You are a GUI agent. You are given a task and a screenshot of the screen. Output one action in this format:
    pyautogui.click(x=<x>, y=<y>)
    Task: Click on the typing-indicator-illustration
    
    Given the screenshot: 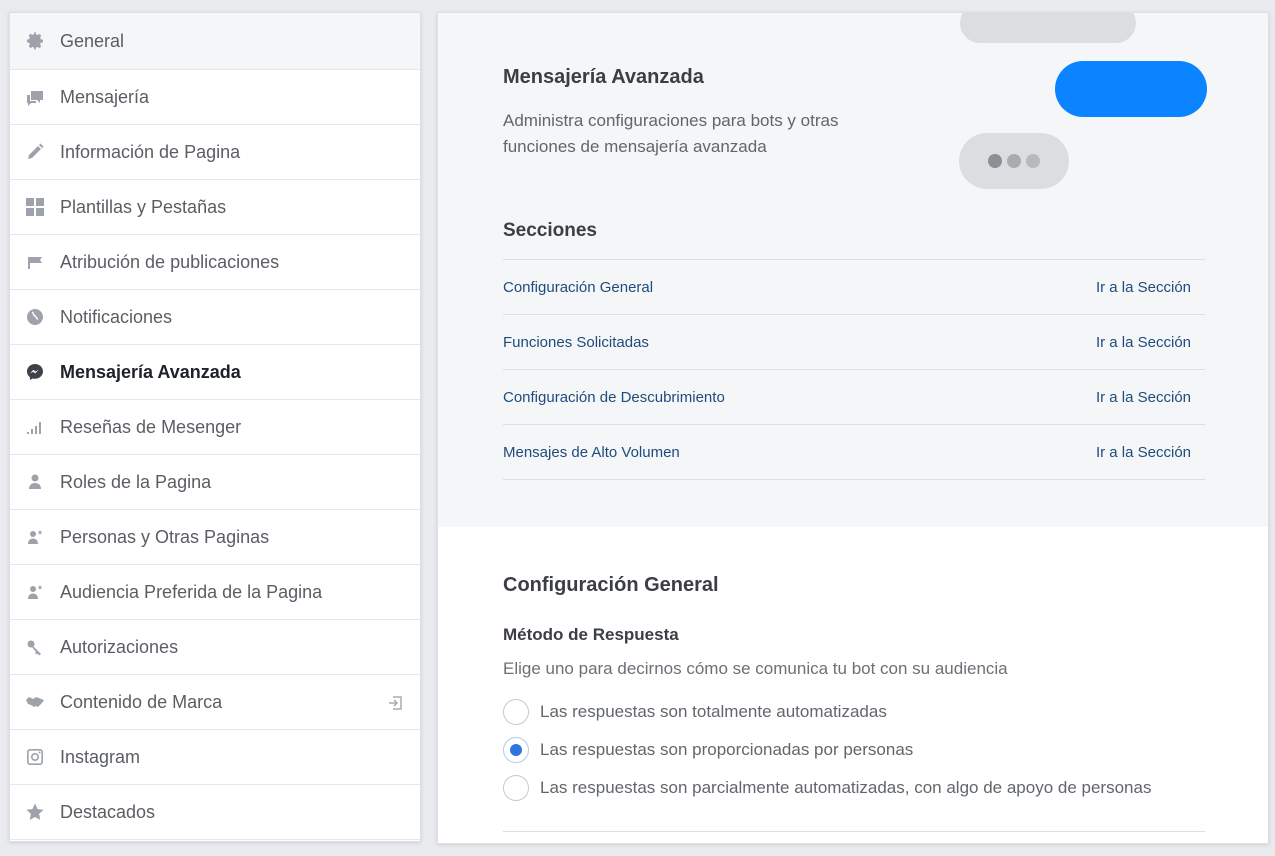 What is the action you would take?
    pyautogui.click(x=1014, y=161)
    